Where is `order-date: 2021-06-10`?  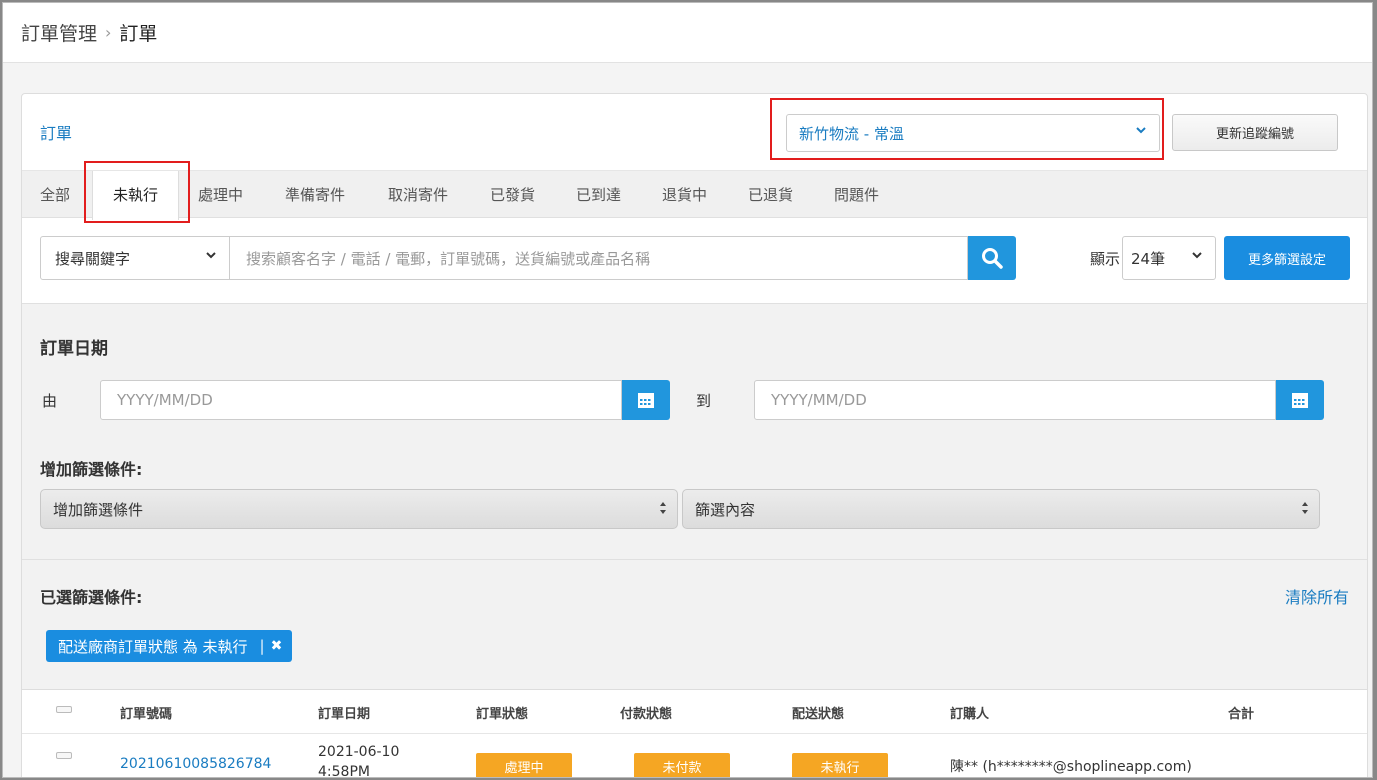 order-date: 2021-06-10 is located at coordinates (359, 752).